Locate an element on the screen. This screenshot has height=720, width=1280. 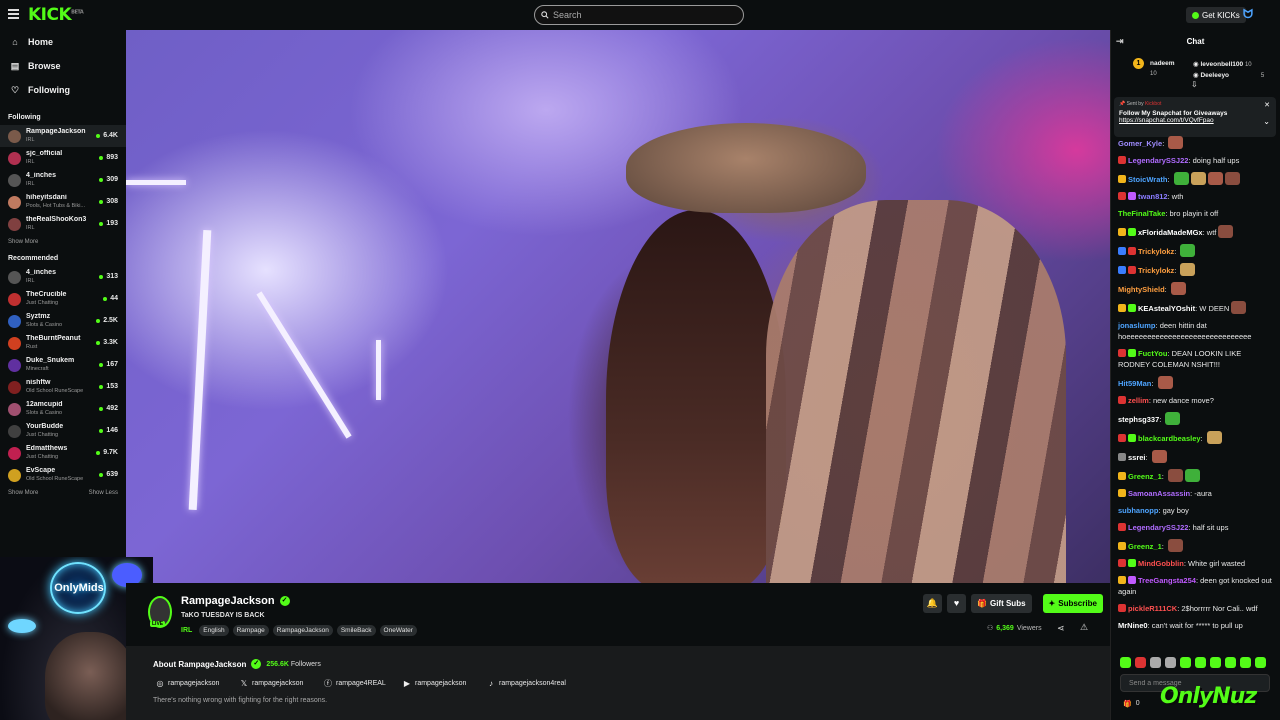
sidebar-channel: 4_inches IRL 313 is located at coordinates (63, 277).